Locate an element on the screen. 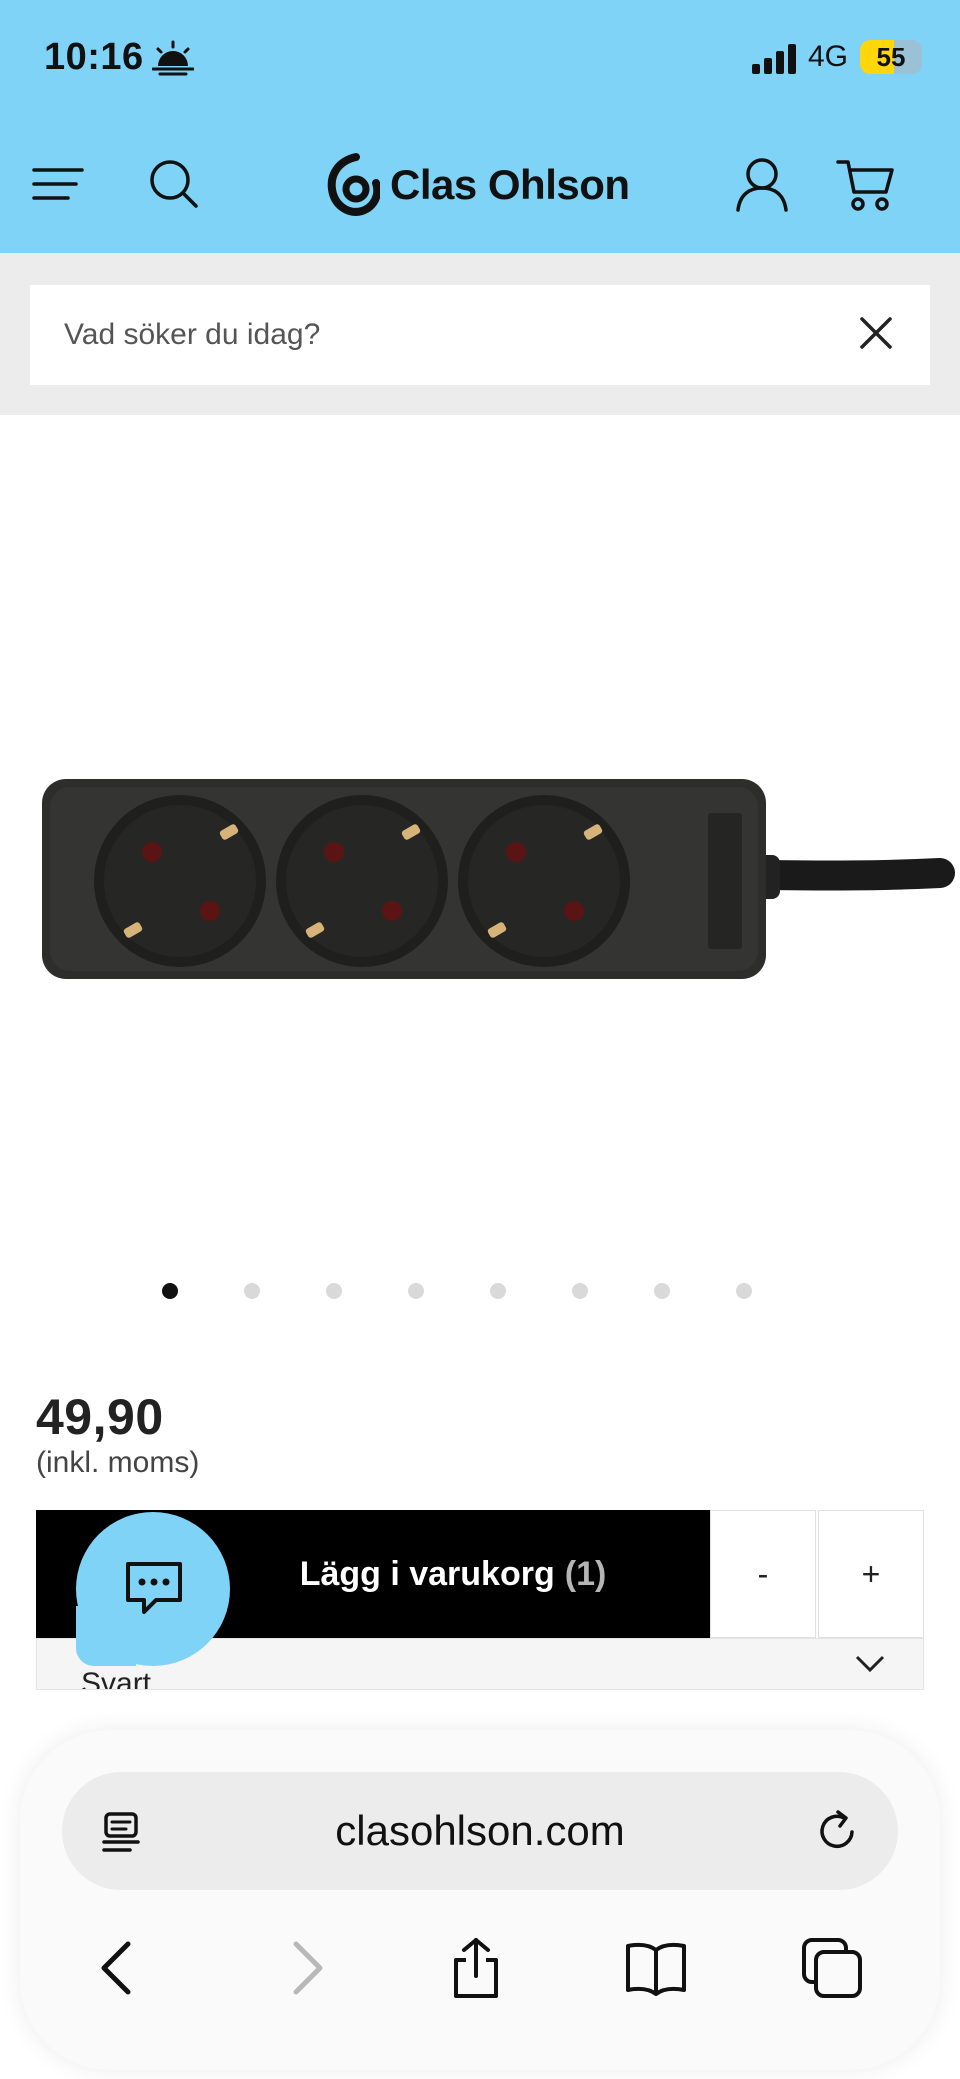 The image size is (960, 2079). share-icon is located at coordinates (476, 1968).